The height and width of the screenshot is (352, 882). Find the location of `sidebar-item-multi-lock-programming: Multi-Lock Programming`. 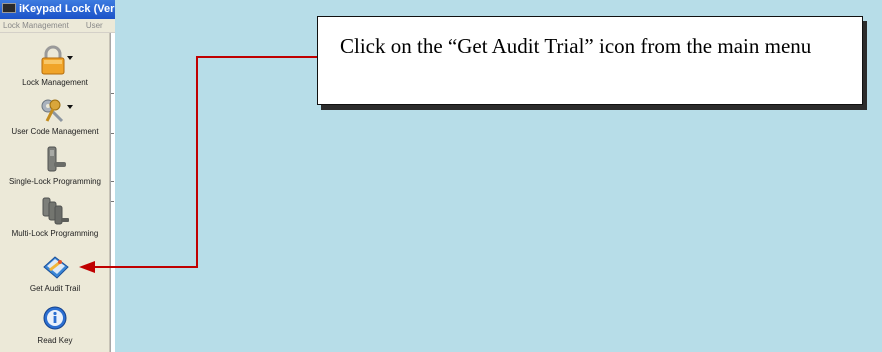

sidebar-item-multi-lock-programming: Multi-Lock Programming is located at coordinates (55, 221).